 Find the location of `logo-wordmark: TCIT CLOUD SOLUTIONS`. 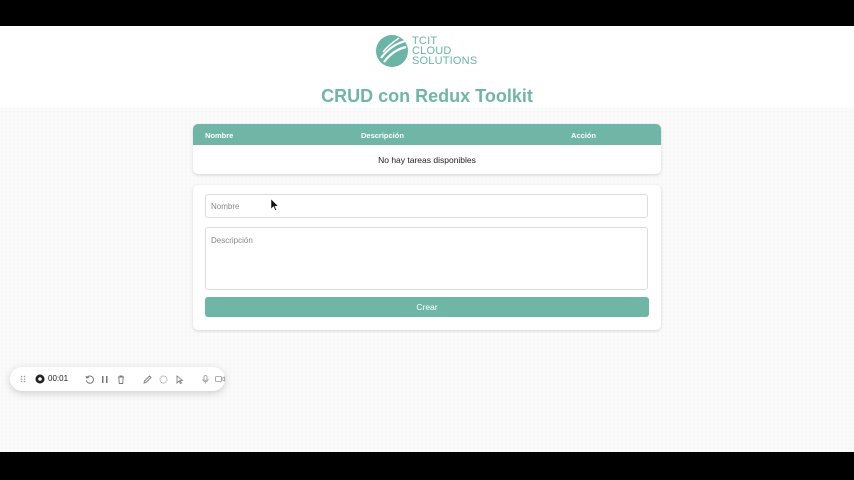

logo-wordmark: TCIT CLOUD SOLUTIONS is located at coordinates (445, 51).